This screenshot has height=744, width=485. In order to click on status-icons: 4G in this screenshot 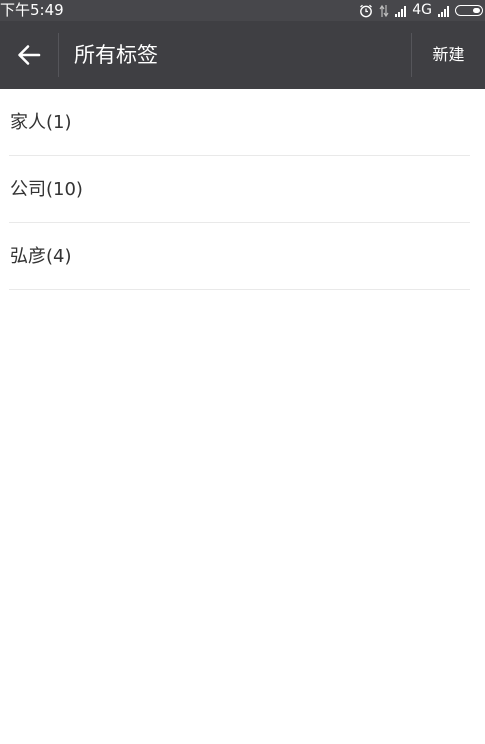, I will do `click(421, 10)`.